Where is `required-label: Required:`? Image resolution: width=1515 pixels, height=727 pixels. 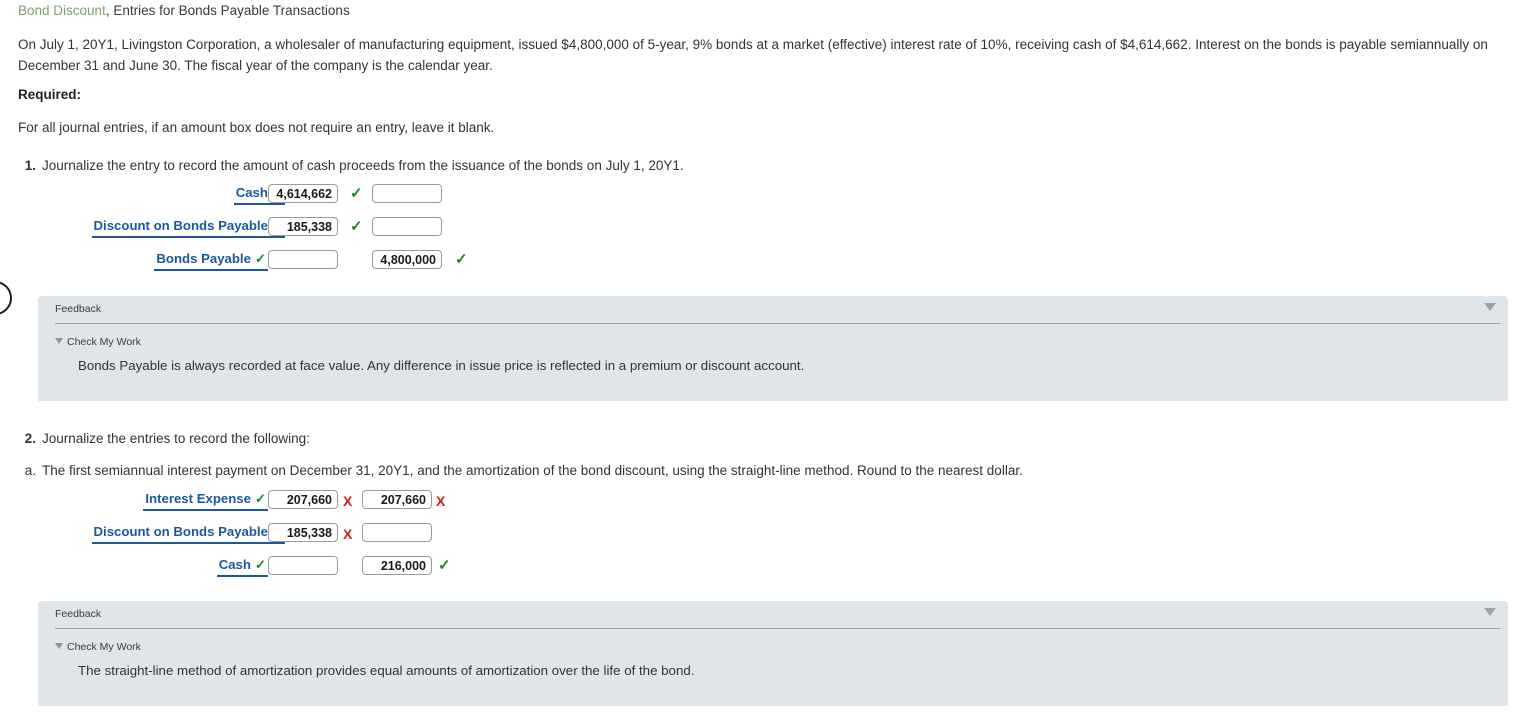 required-label: Required: is located at coordinates (50, 94).